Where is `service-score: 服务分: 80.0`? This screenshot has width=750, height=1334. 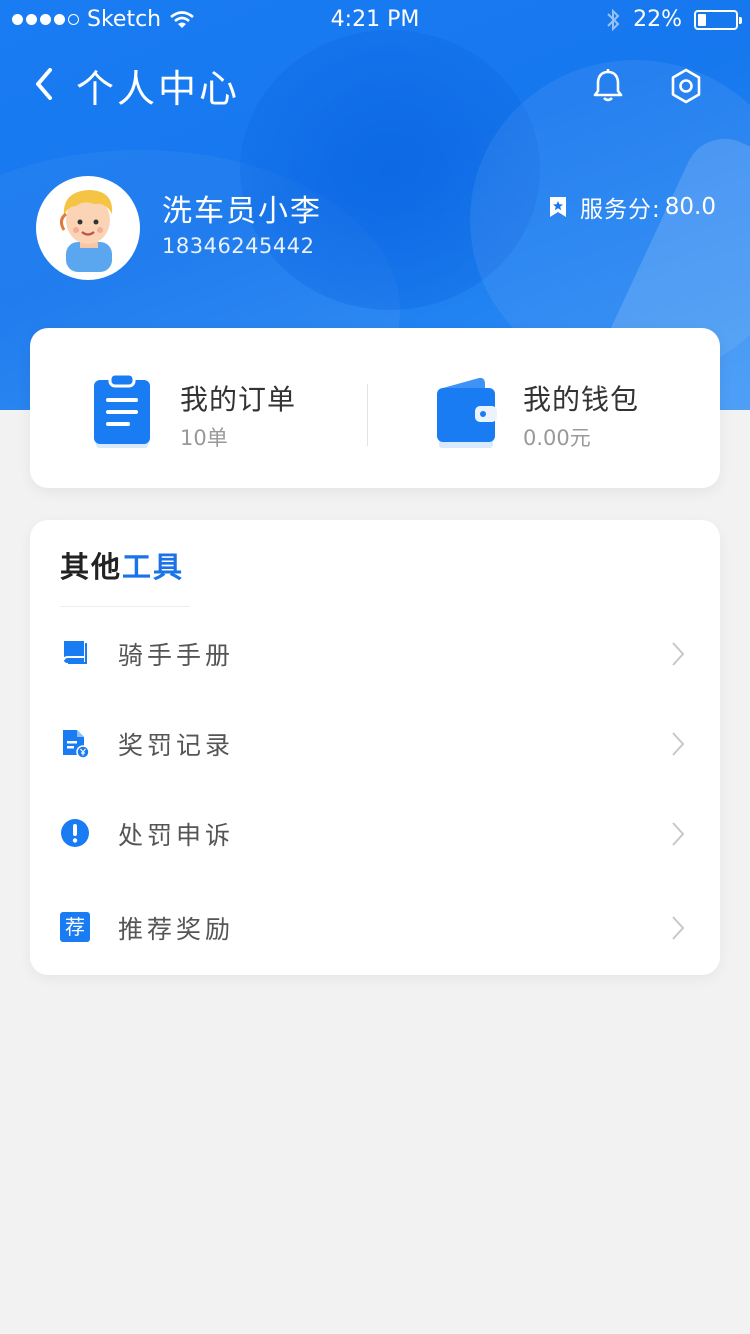
service-score: 服务分: 80.0 is located at coordinates (632, 207).